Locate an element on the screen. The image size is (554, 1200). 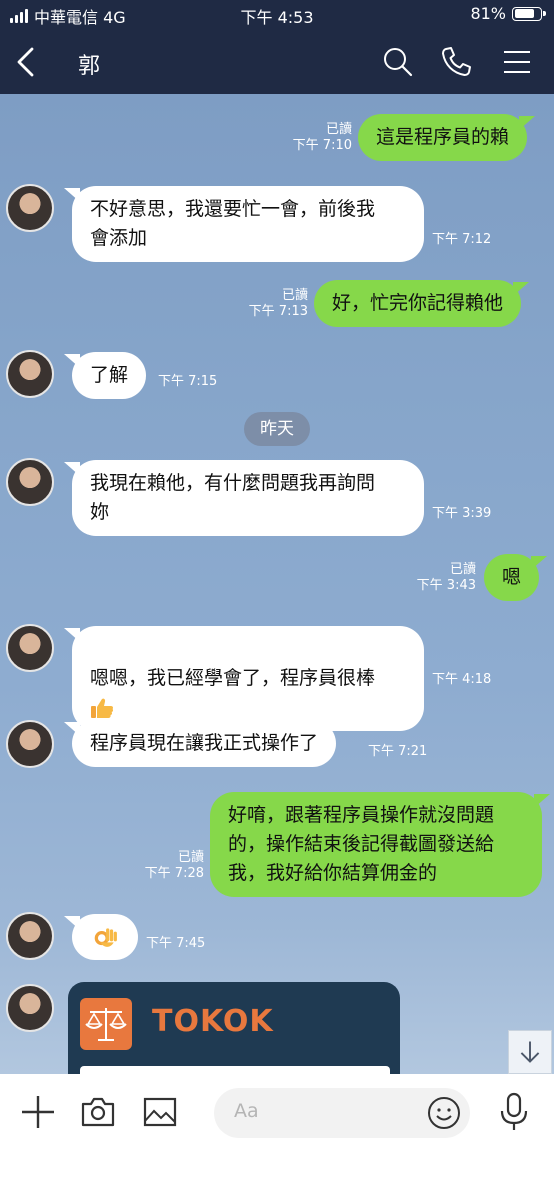
message-time: 下午 7:10 is located at coordinates (322, 145).